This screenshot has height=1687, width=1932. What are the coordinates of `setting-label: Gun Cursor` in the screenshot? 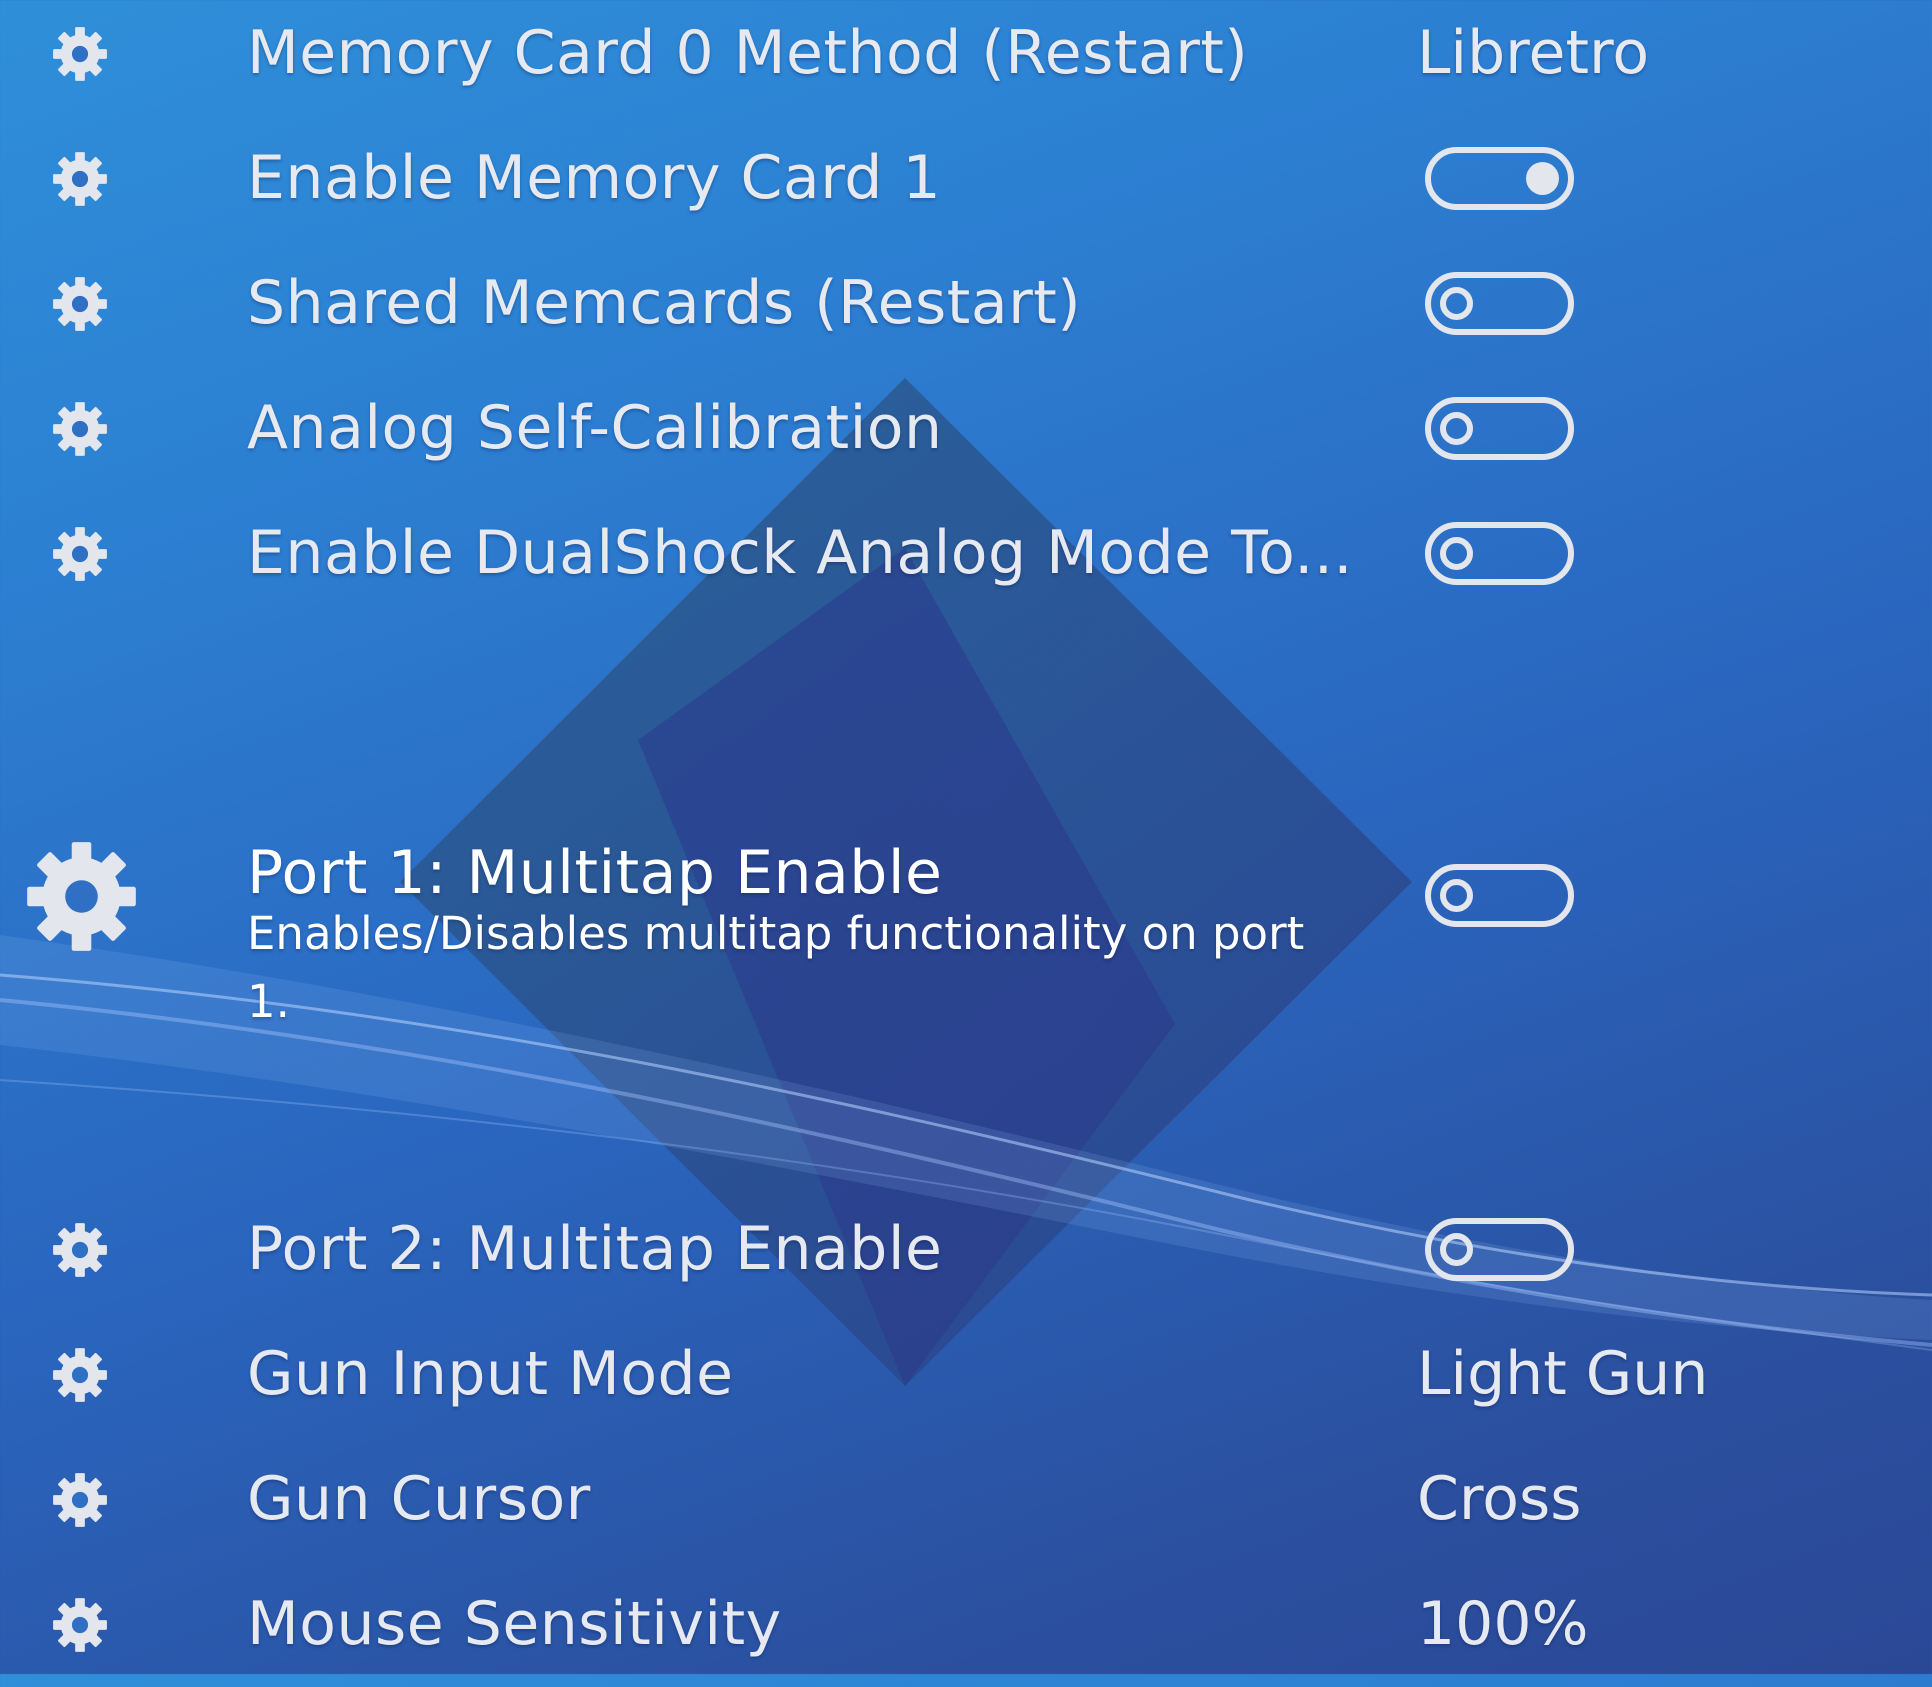 It's located at (419, 1499).